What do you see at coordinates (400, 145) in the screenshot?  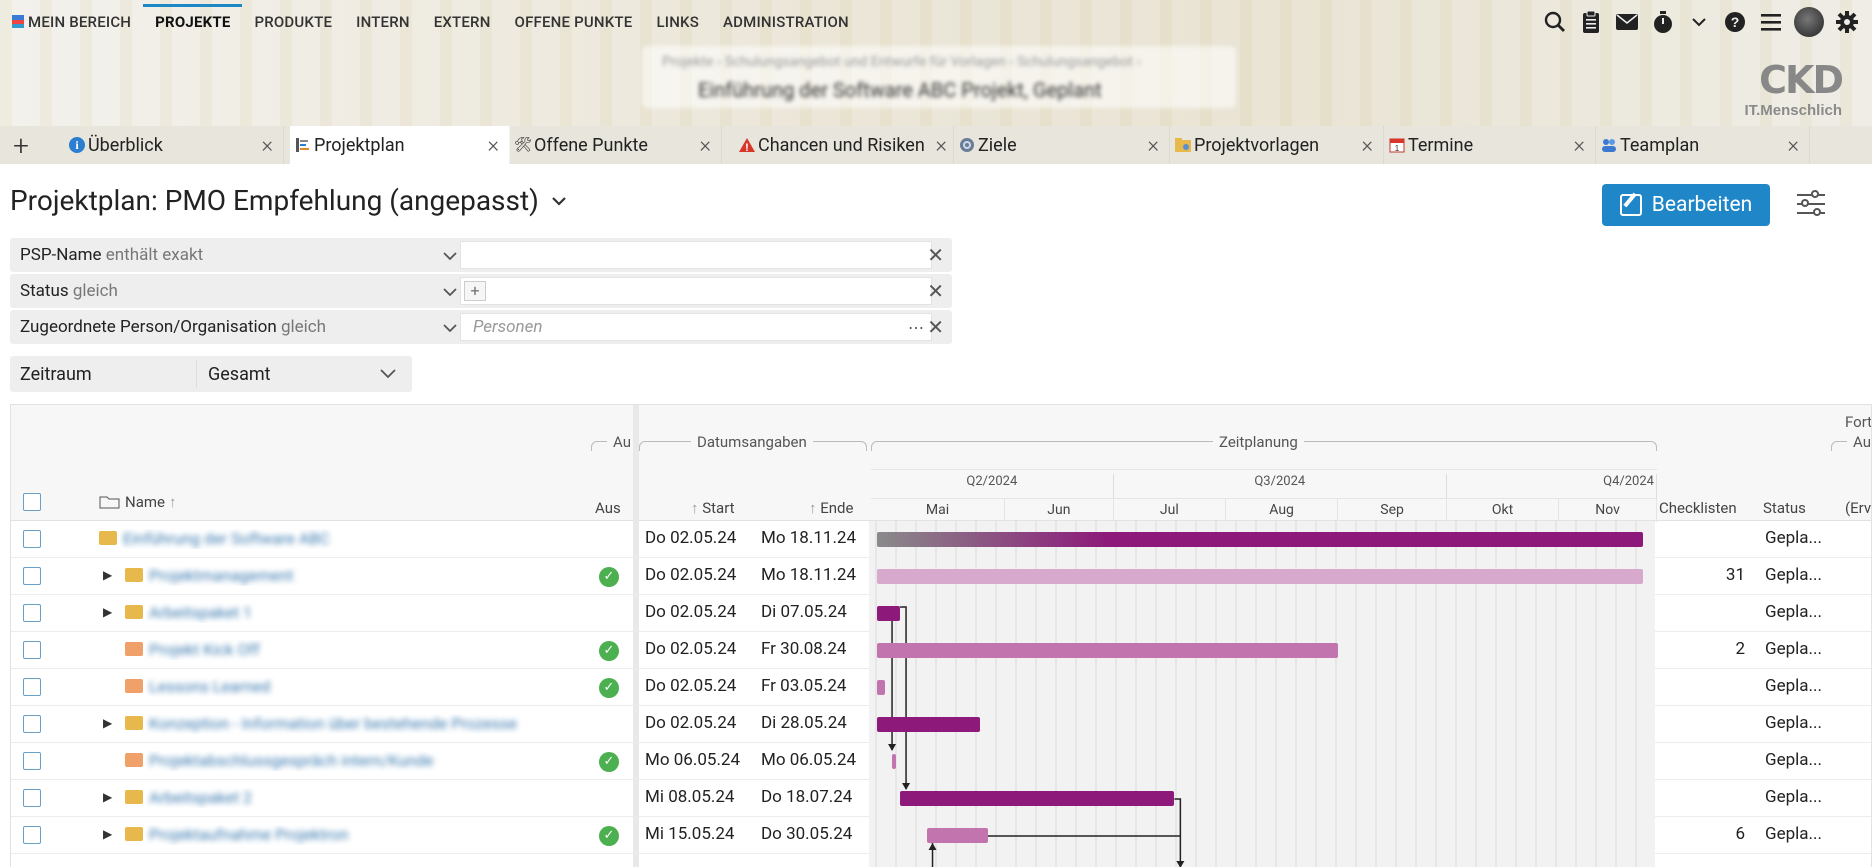 I see `tab-projektplan: Projektplan ×` at bounding box center [400, 145].